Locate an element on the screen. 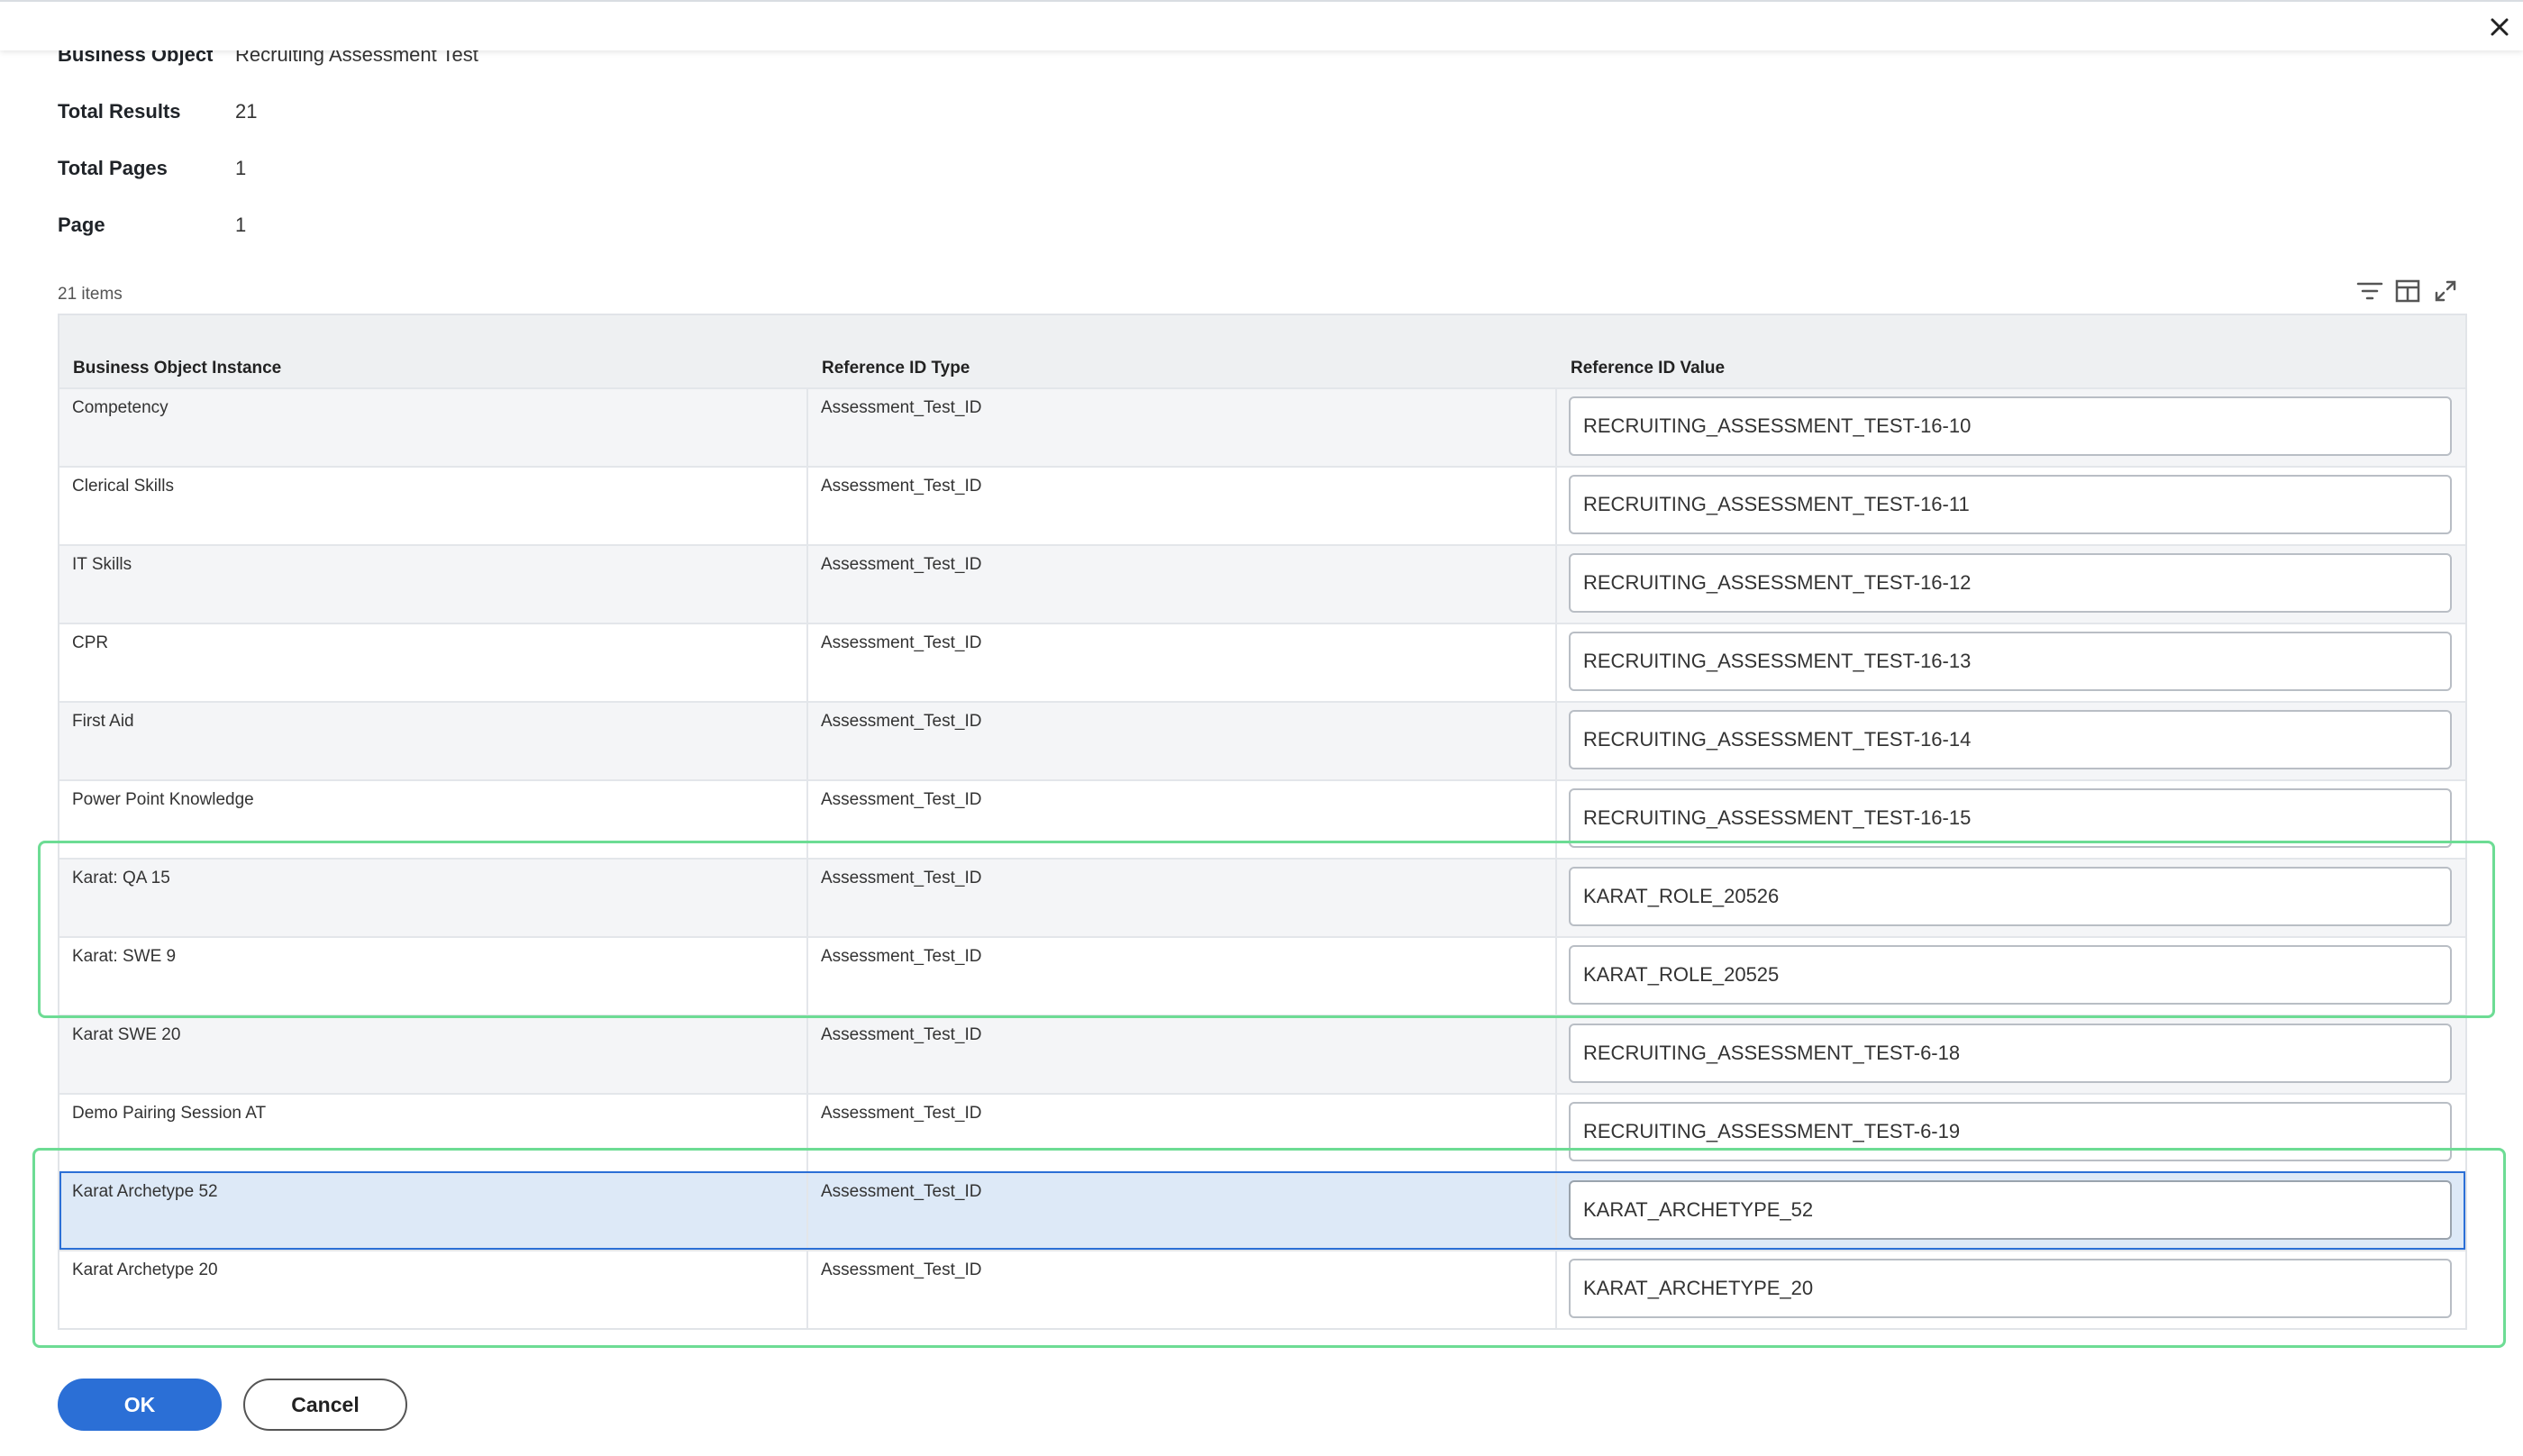 Image resolution: width=2523 pixels, height=1456 pixels. grid-toolbar is located at coordinates (2407, 291).